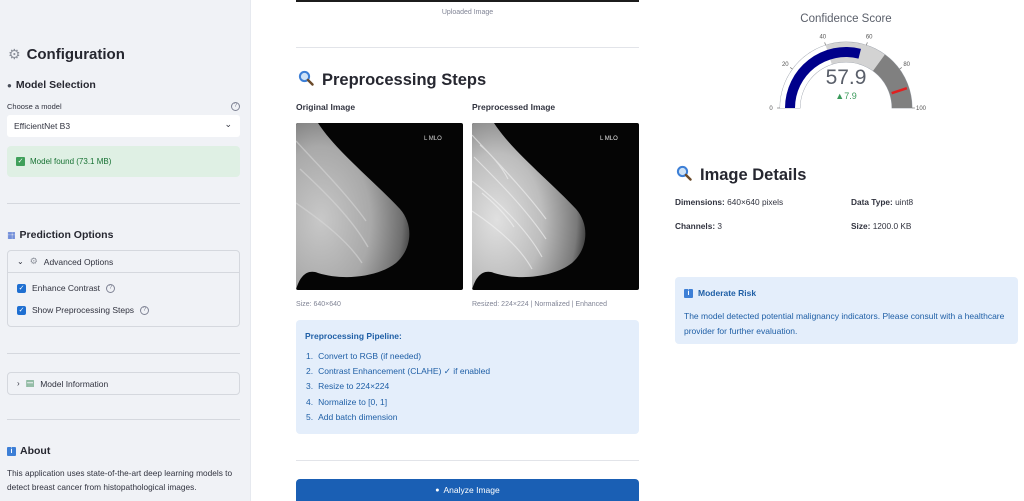  What do you see at coordinates (123, 161) in the screenshot?
I see `model-found-alert: ✓ Model found (73.1 MB)` at bounding box center [123, 161].